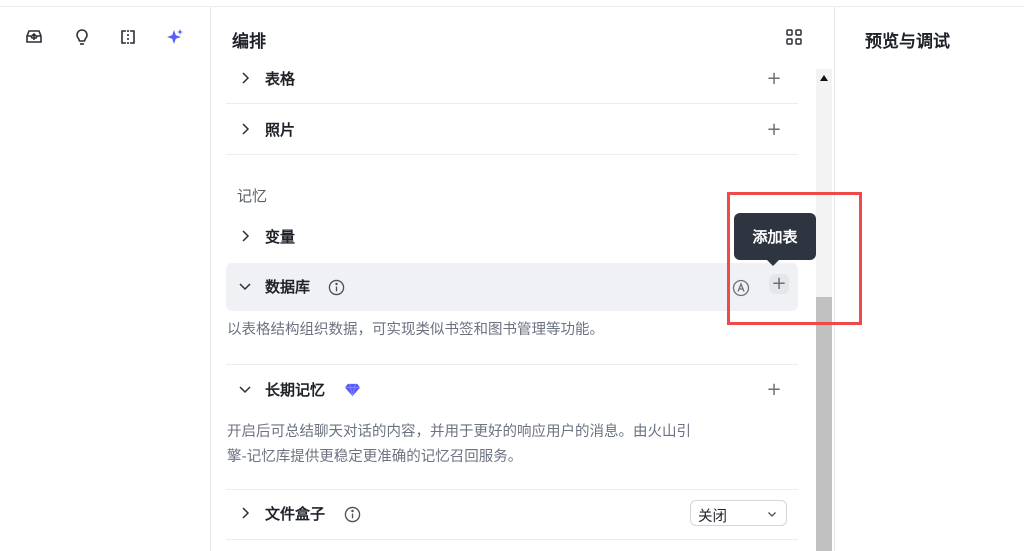 The height and width of the screenshot is (551, 1024). I want to click on row-label: 表格, so click(280, 79).